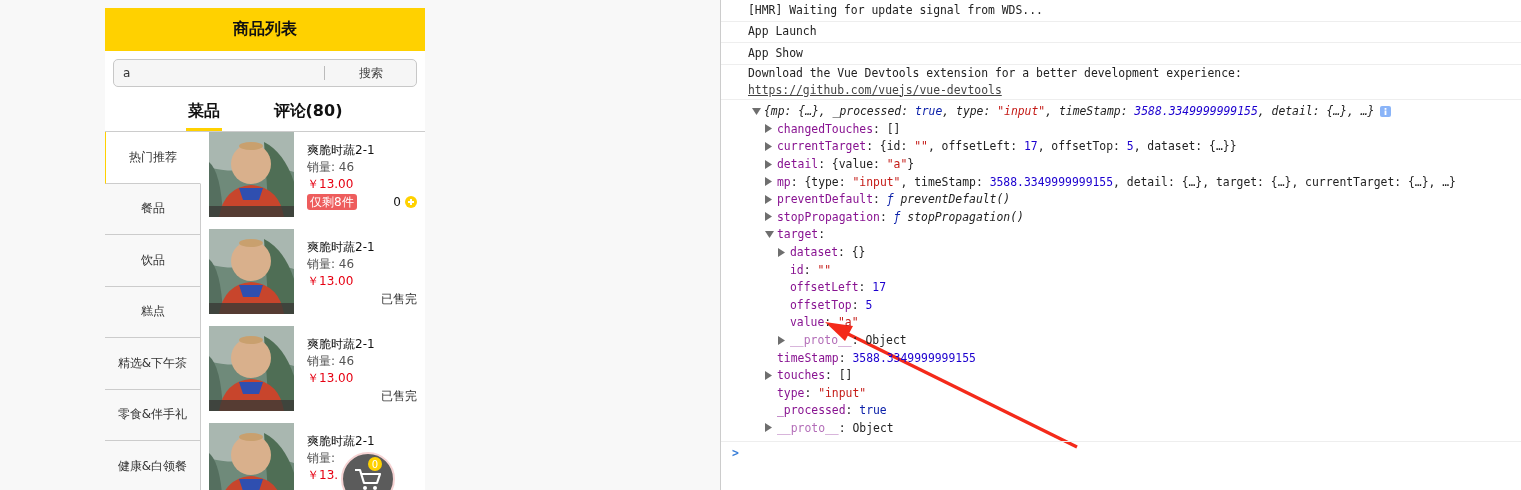 The height and width of the screenshot is (490, 1521). Describe the element at coordinates (828, 216) in the screenshot. I see `property-key: stopPropagation` at that location.